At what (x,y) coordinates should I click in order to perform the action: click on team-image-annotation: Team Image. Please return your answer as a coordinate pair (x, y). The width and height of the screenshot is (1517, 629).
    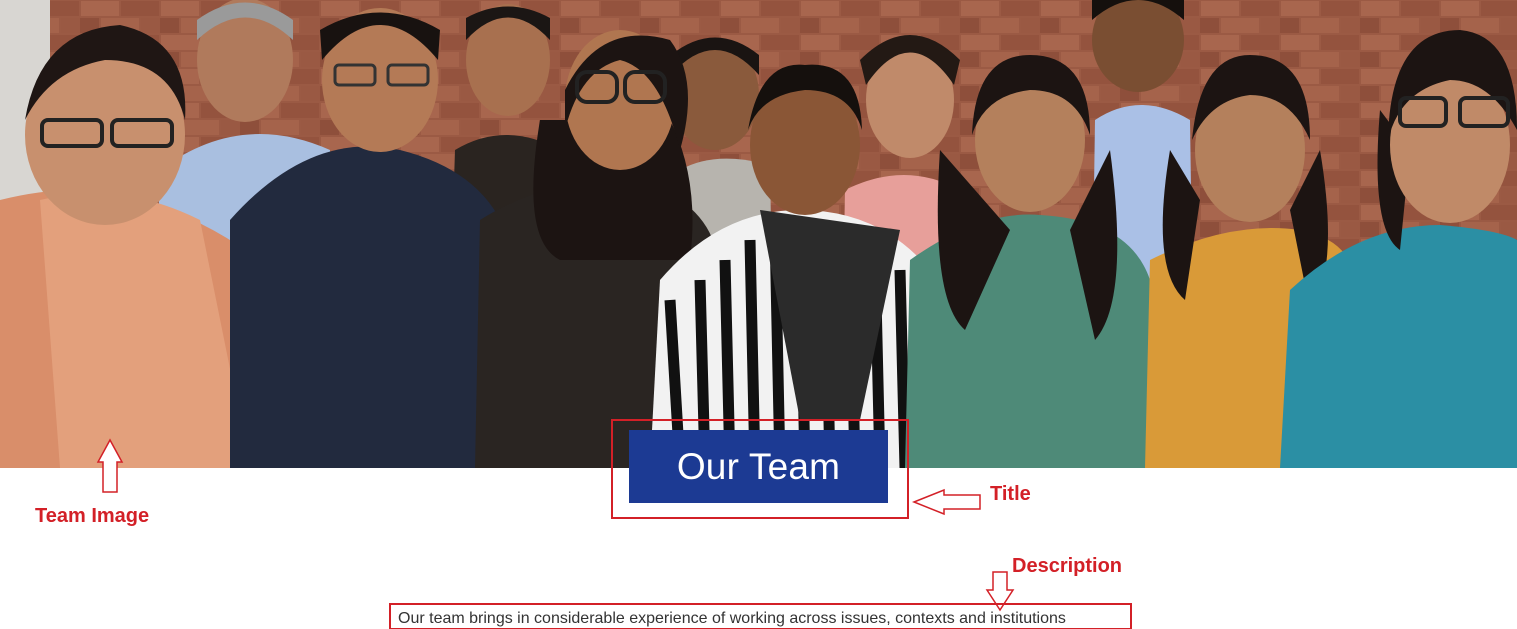
    Looking at the image, I should click on (92, 516).